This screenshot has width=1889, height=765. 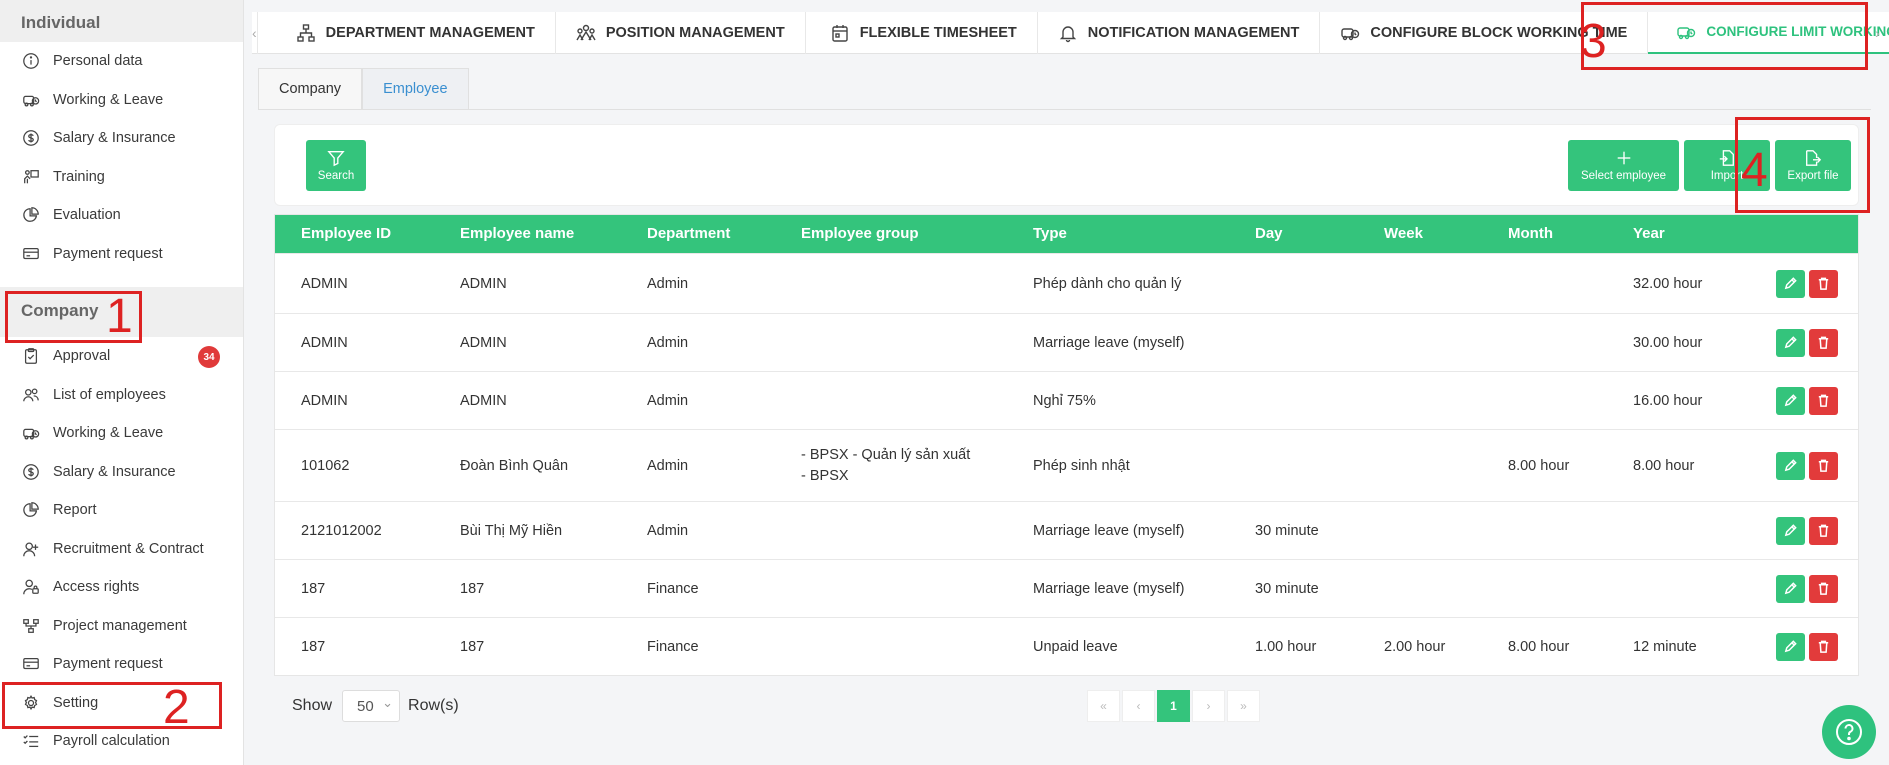 I want to click on bell-icon, so click(x=1068, y=33).